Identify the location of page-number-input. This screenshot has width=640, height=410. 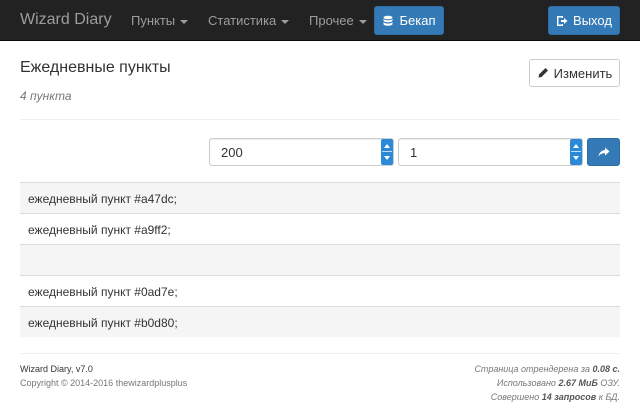
(490, 152).